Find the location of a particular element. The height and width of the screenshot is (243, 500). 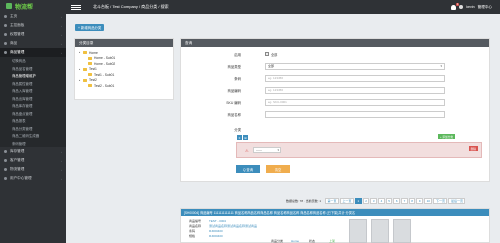

sku-input: eg. SKU-0001 is located at coordinates (355, 102).